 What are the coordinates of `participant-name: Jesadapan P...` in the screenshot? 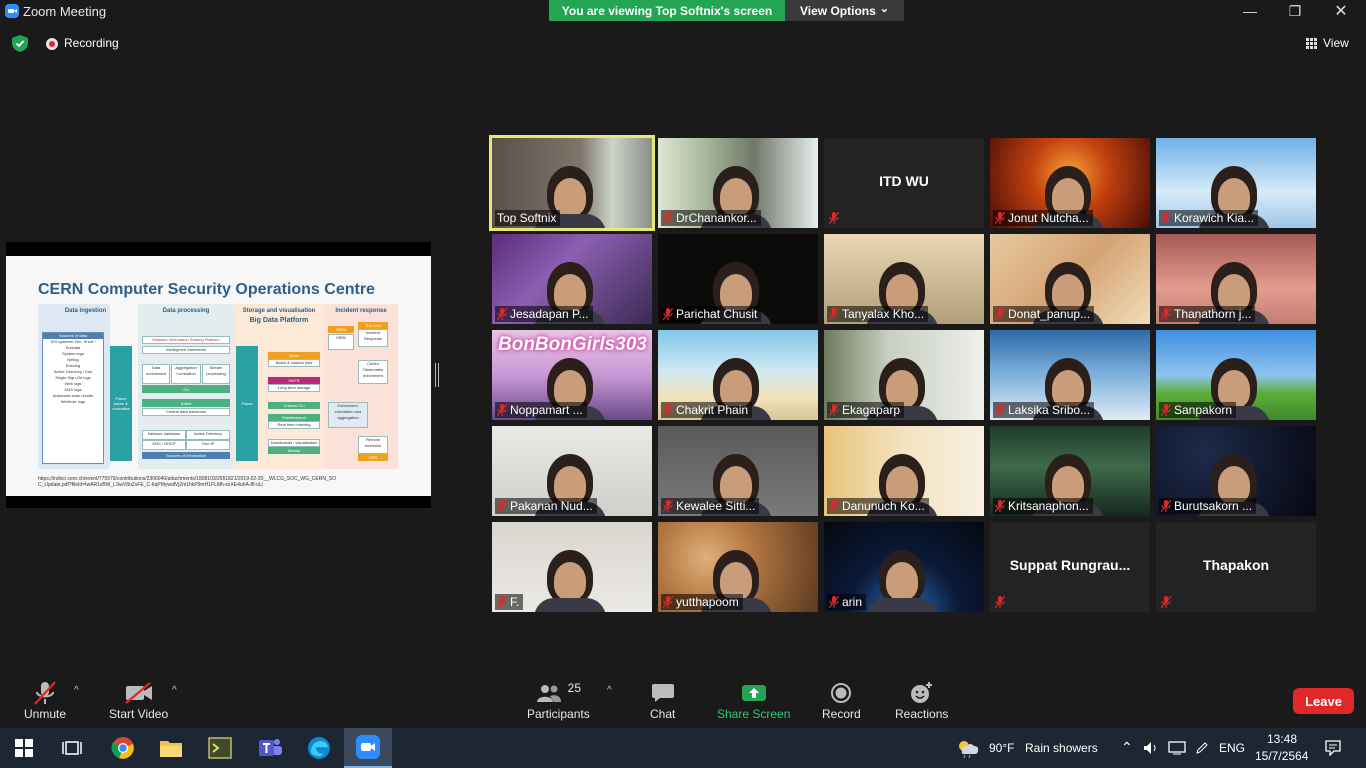 It's located at (549, 314).